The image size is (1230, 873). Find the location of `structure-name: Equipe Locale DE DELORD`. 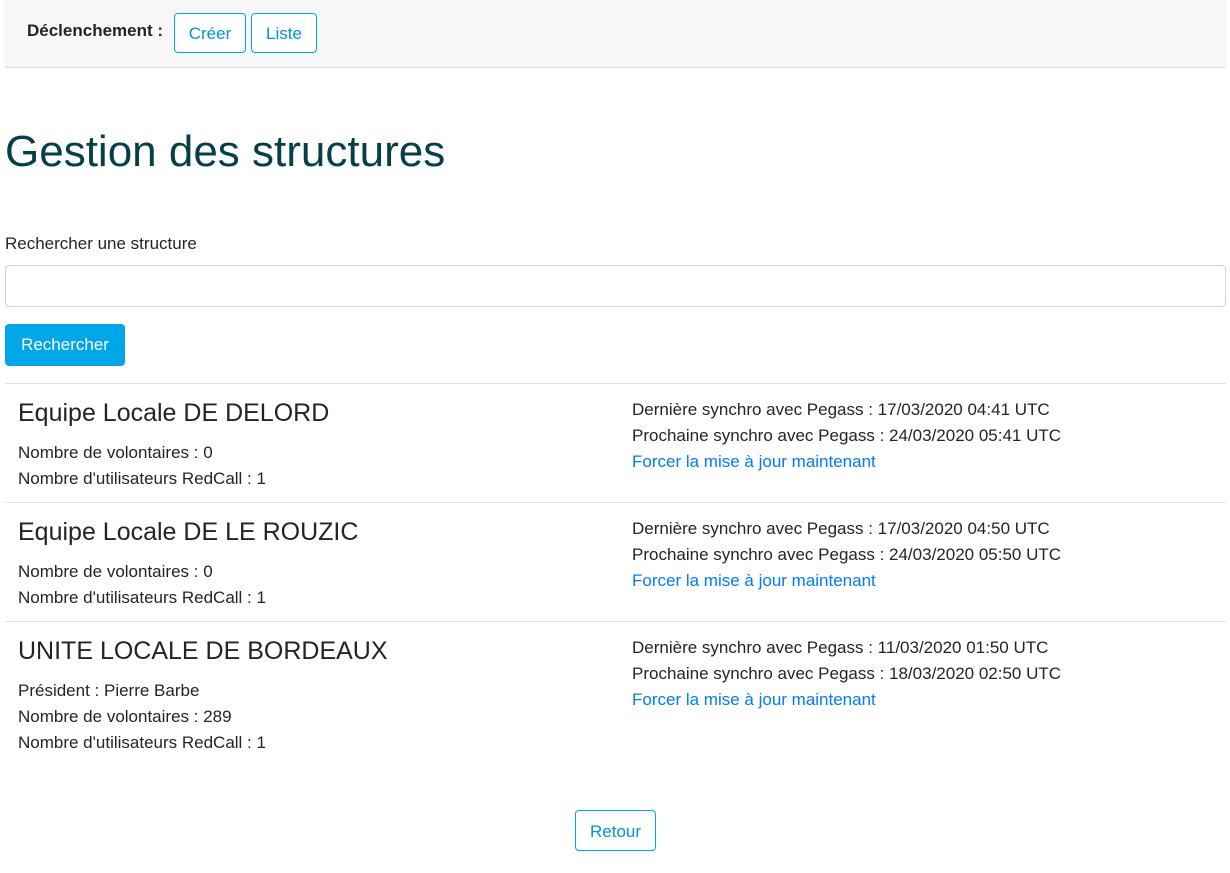

structure-name: Equipe Locale DE DELORD is located at coordinates (174, 413).